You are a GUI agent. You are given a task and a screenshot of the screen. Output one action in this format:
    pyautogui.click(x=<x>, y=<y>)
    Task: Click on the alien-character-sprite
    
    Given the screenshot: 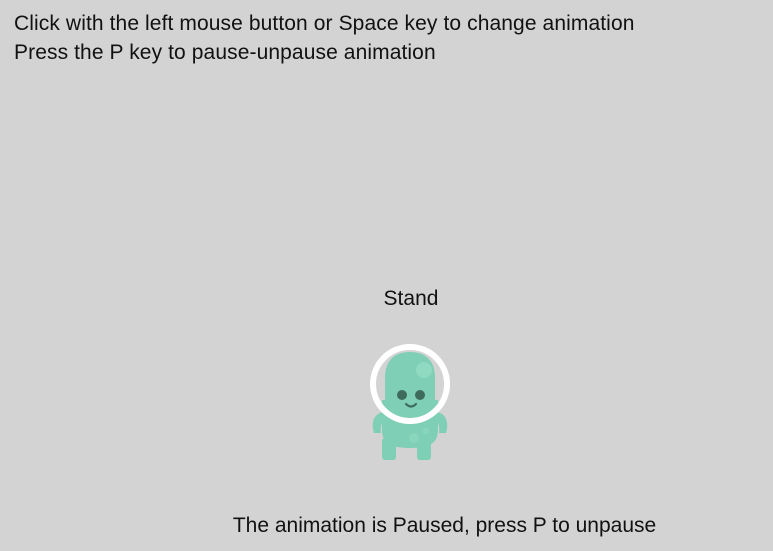 What is the action you would take?
    pyautogui.click(x=410, y=402)
    